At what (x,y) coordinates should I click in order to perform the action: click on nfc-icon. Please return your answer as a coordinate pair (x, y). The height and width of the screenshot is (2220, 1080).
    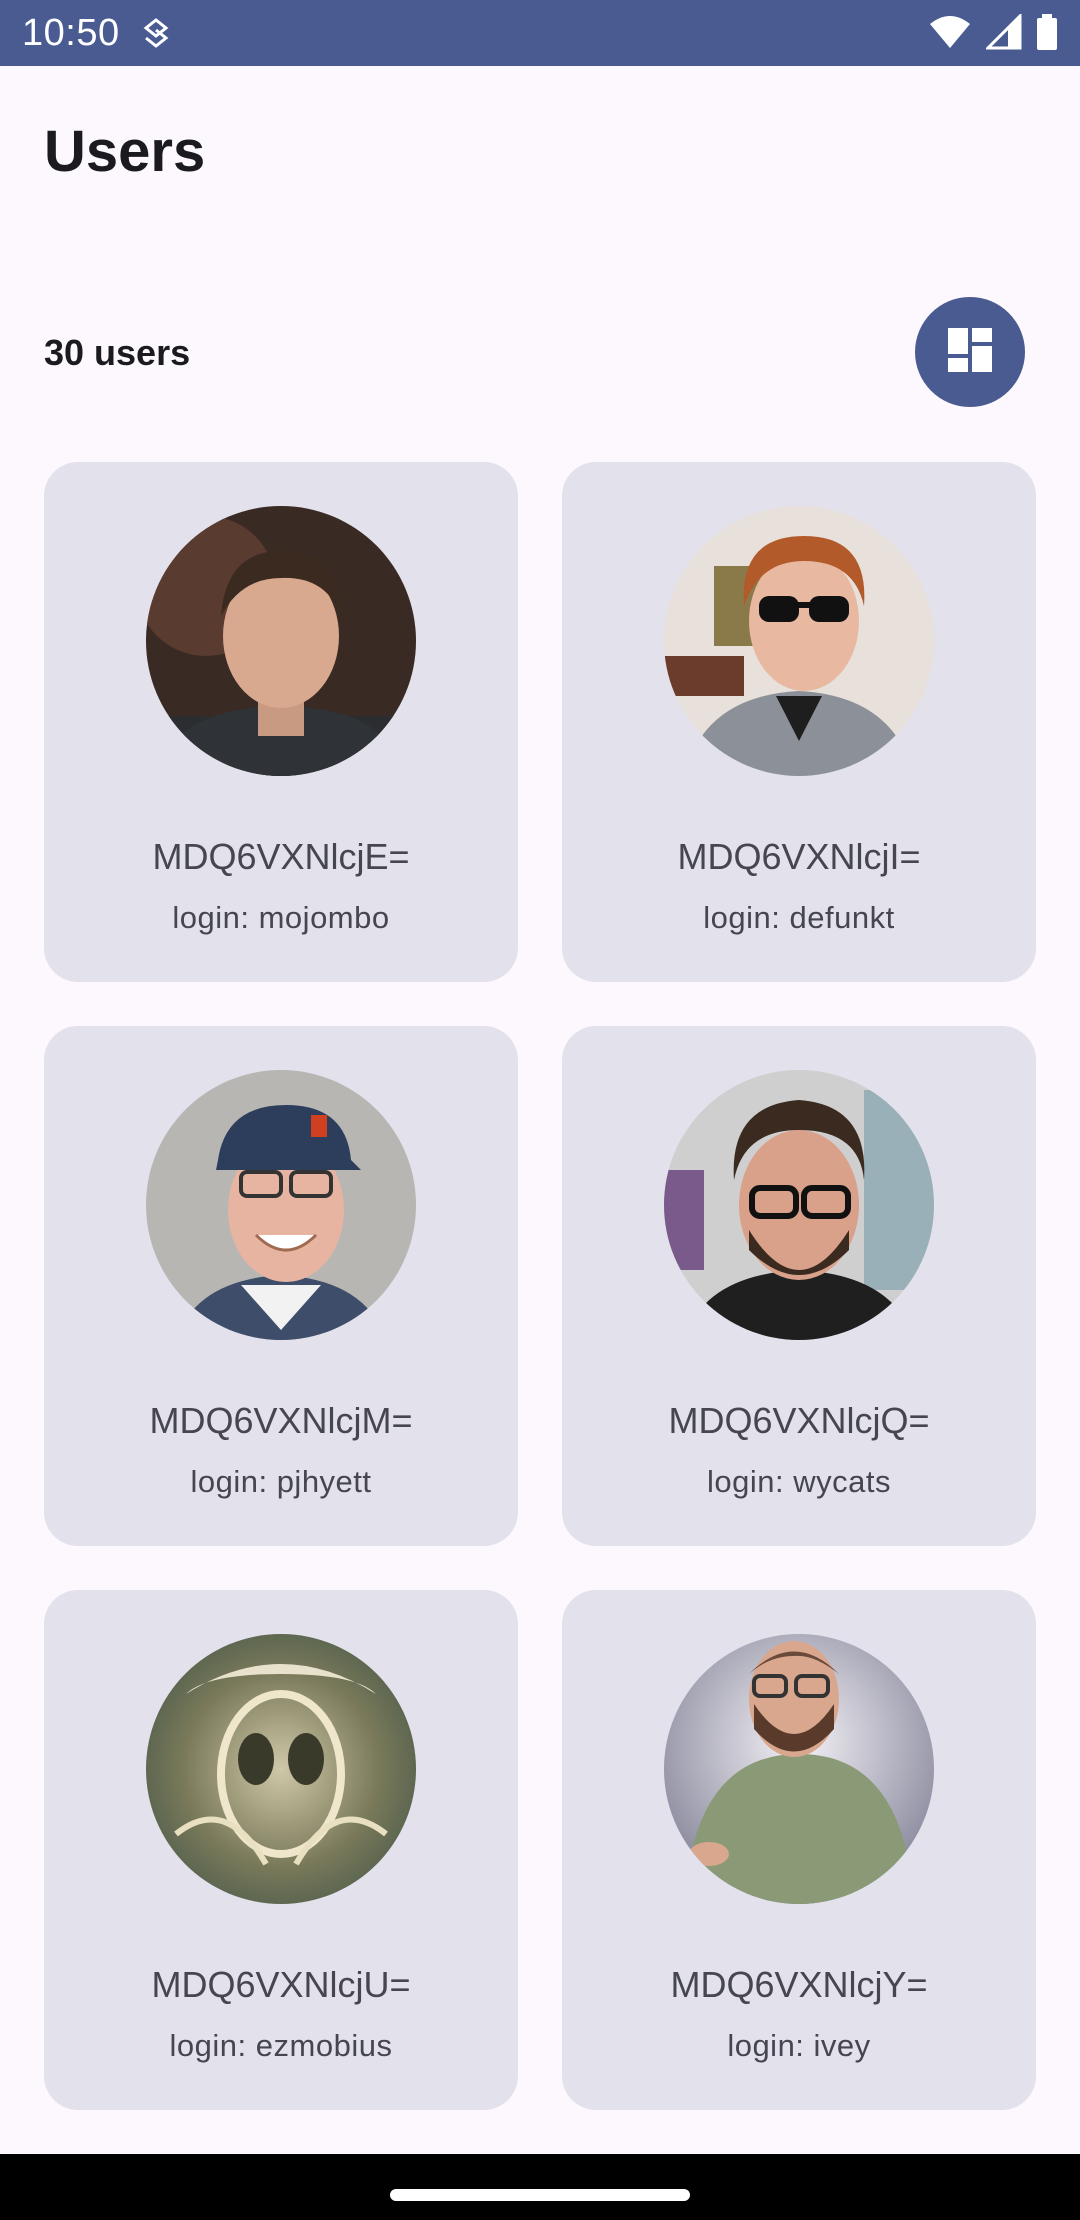
    Looking at the image, I should click on (156, 35).